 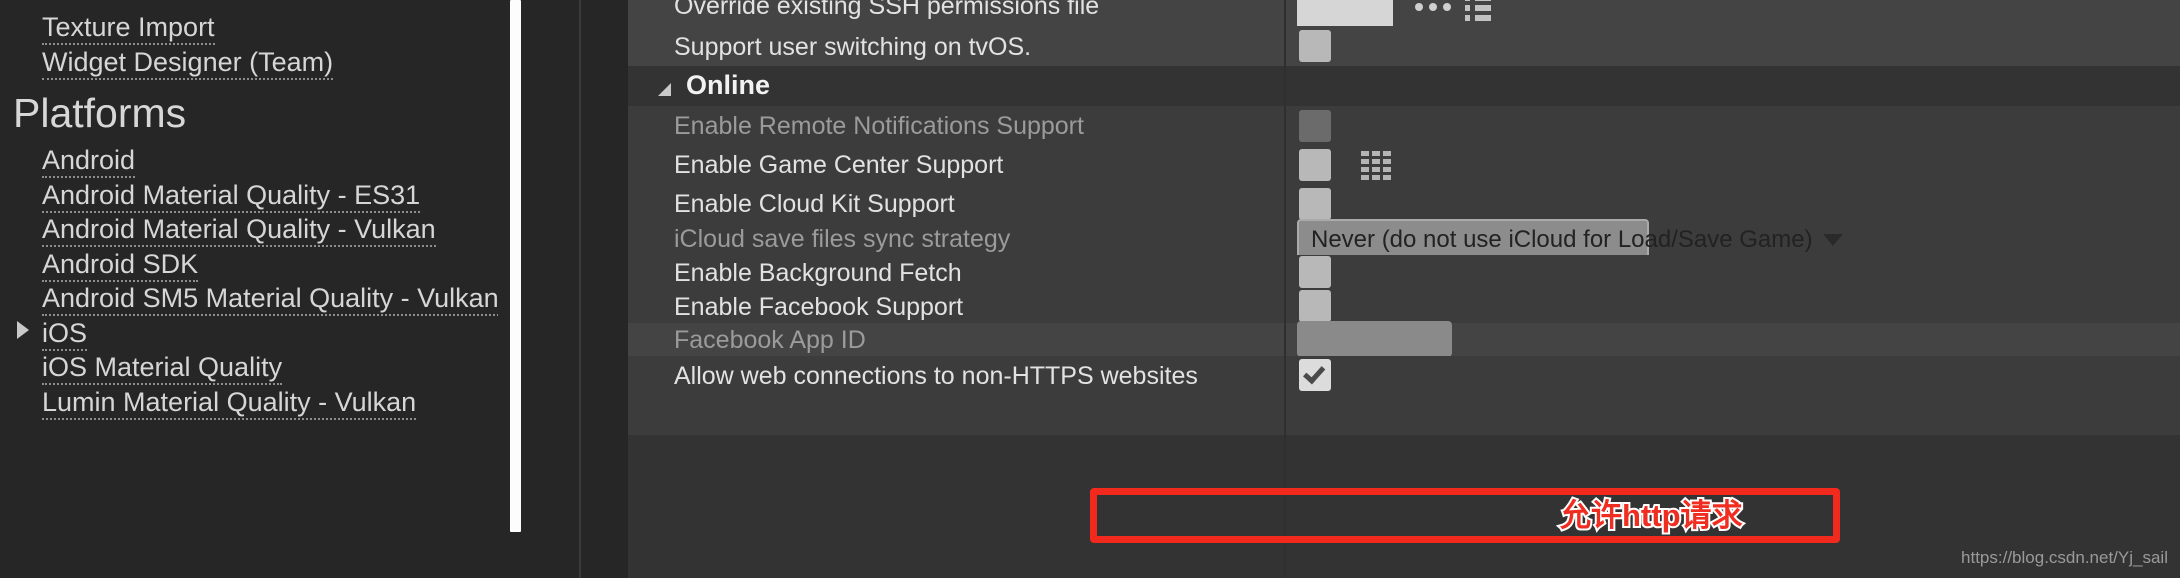 What do you see at coordinates (1404, 125) in the screenshot?
I see `property-row-remote-notifications: Enable Remote Notifications Support` at bounding box center [1404, 125].